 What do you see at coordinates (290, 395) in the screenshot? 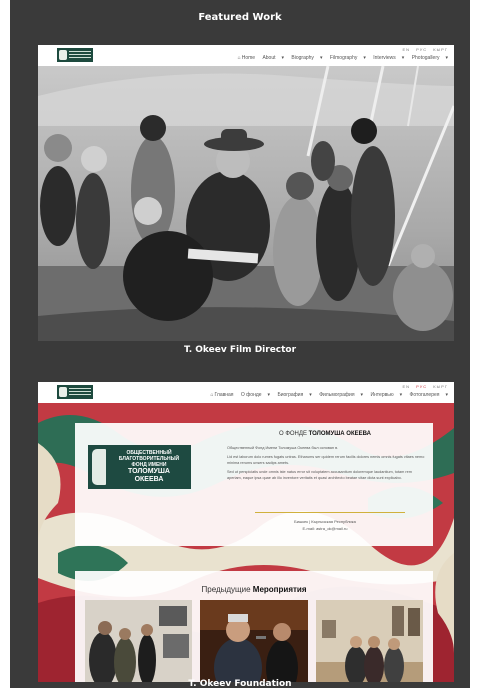
I see `nav-biography: Биография` at bounding box center [290, 395].